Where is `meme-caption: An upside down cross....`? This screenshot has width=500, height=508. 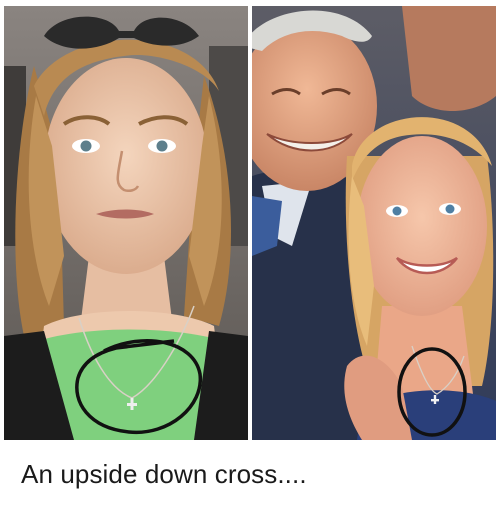
meme-caption: An upside down cross.... is located at coordinates (164, 474).